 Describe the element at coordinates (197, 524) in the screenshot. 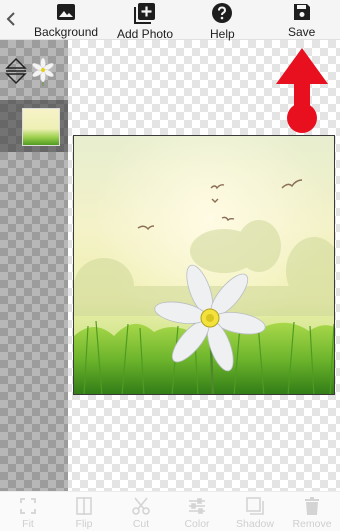

I see `color-label: Color` at that location.